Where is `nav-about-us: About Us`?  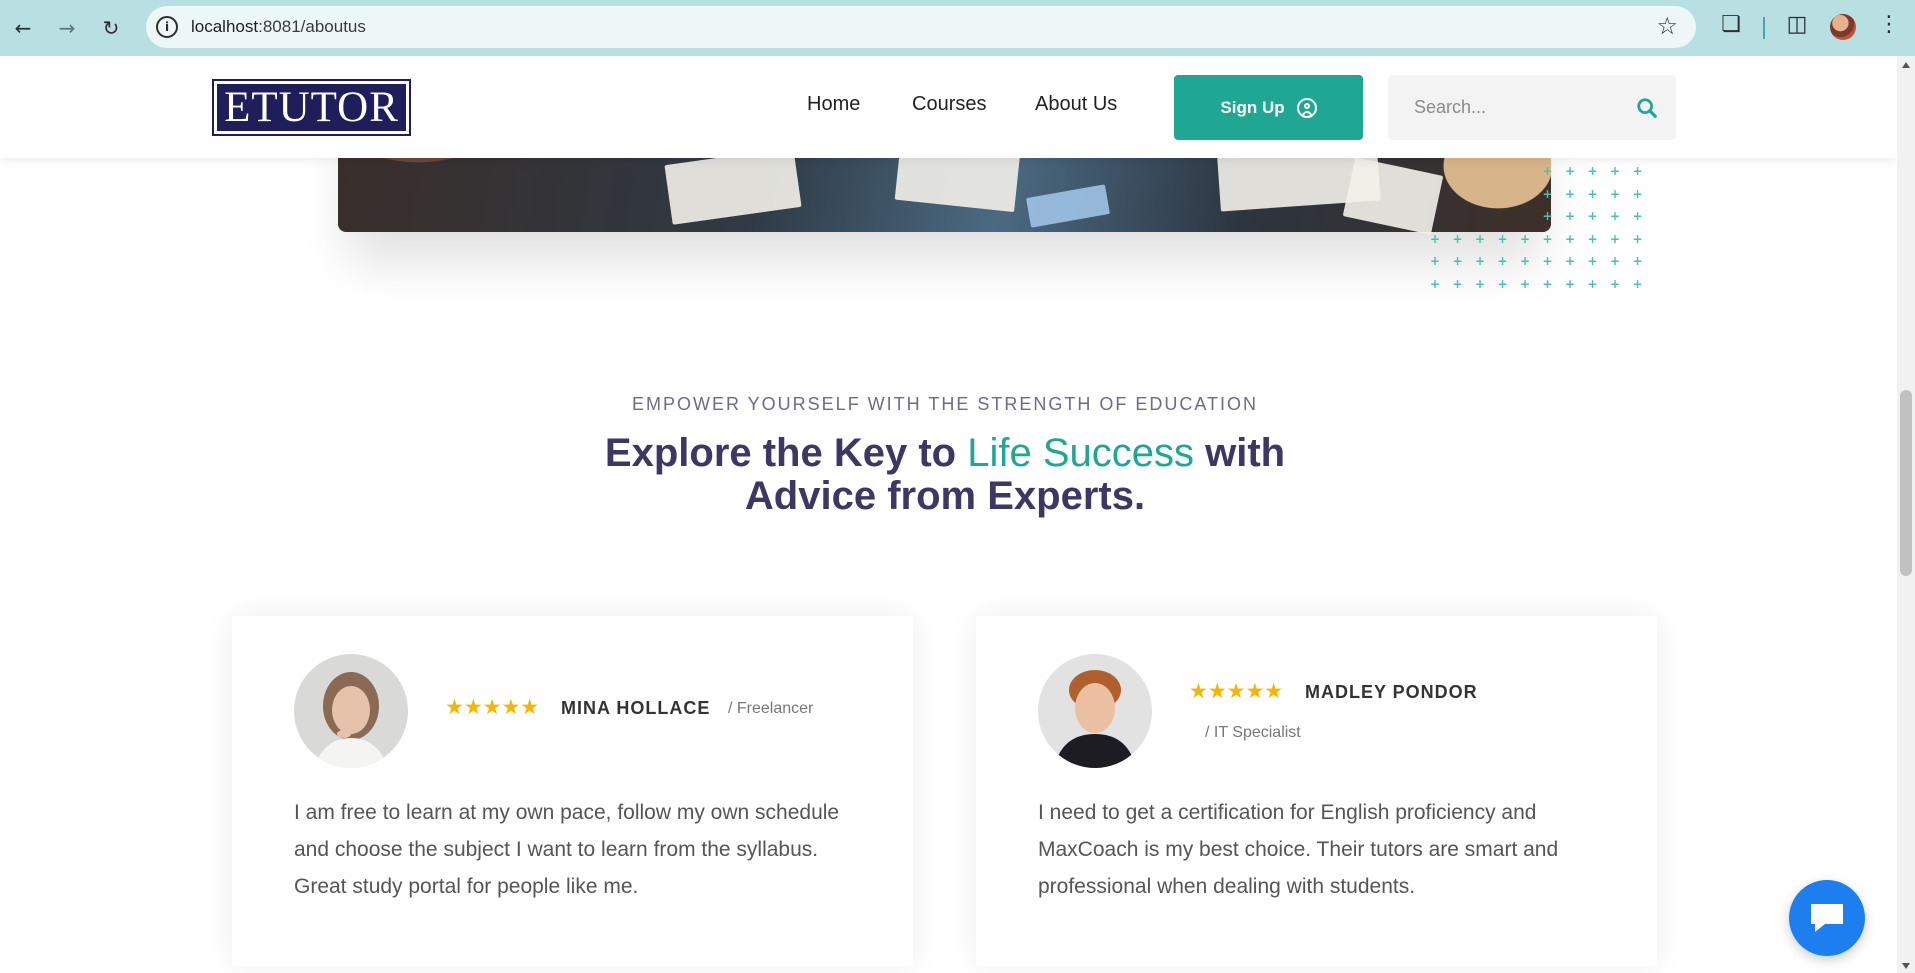 nav-about-us: About Us is located at coordinates (1076, 104).